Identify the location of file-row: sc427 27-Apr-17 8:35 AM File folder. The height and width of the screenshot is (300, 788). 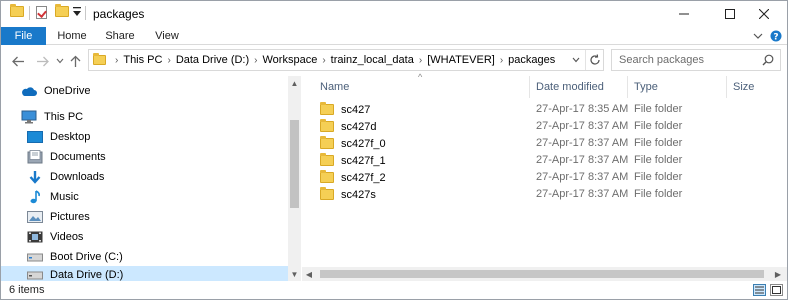
(547, 109).